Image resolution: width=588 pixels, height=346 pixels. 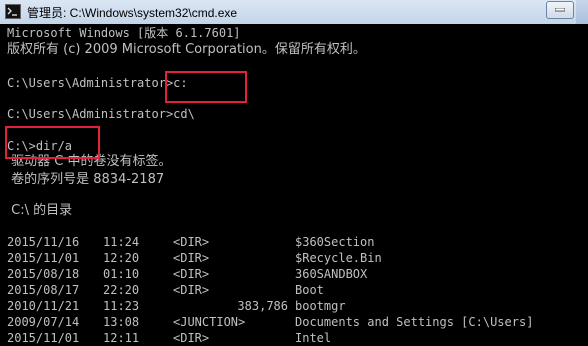 What do you see at coordinates (121, 258) in the screenshot?
I see `entry-time: 12:20` at bounding box center [121, 258].